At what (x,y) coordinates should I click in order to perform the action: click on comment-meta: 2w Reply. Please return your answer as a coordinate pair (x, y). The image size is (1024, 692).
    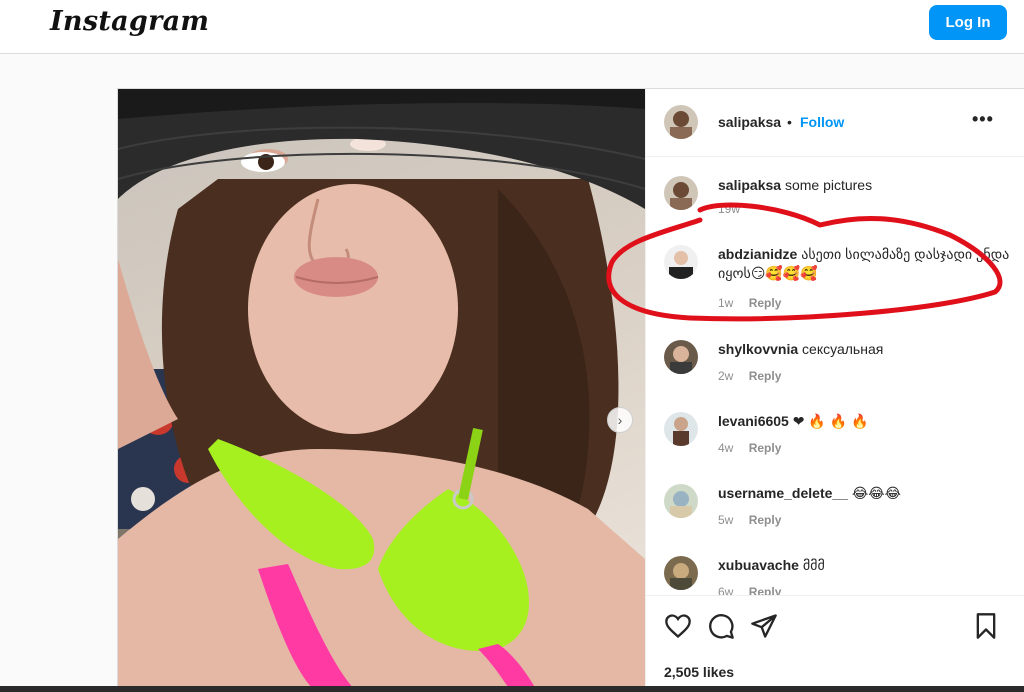
    Looking at the image, I should click on (749, 376).